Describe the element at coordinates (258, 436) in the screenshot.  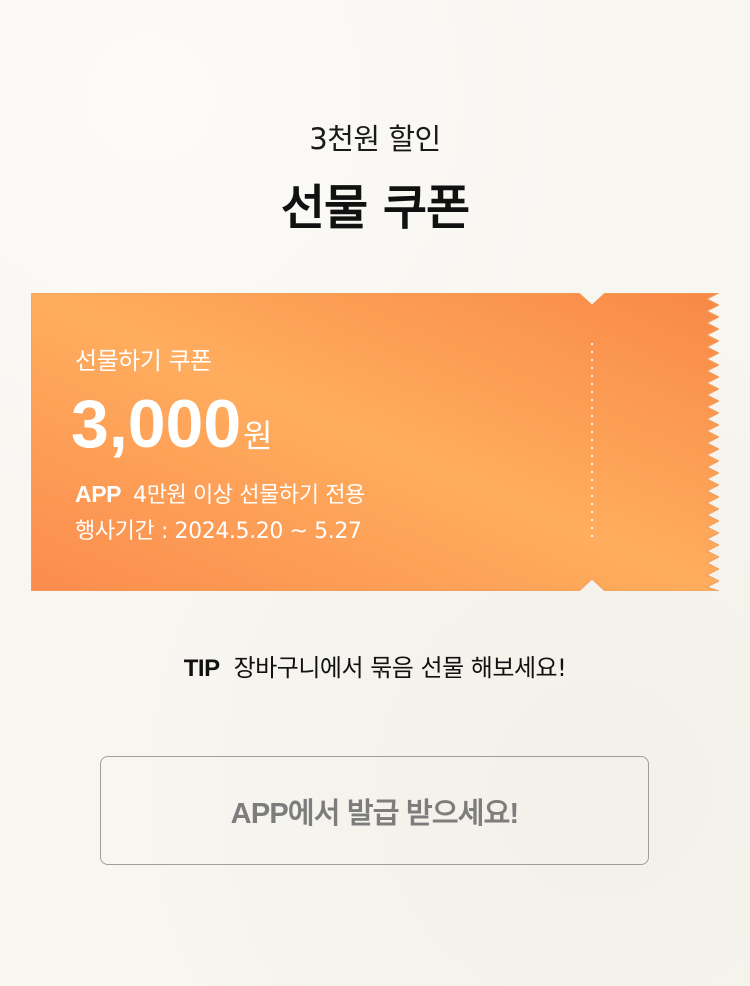
I see `coupon-amount-unit: 원` at that location.